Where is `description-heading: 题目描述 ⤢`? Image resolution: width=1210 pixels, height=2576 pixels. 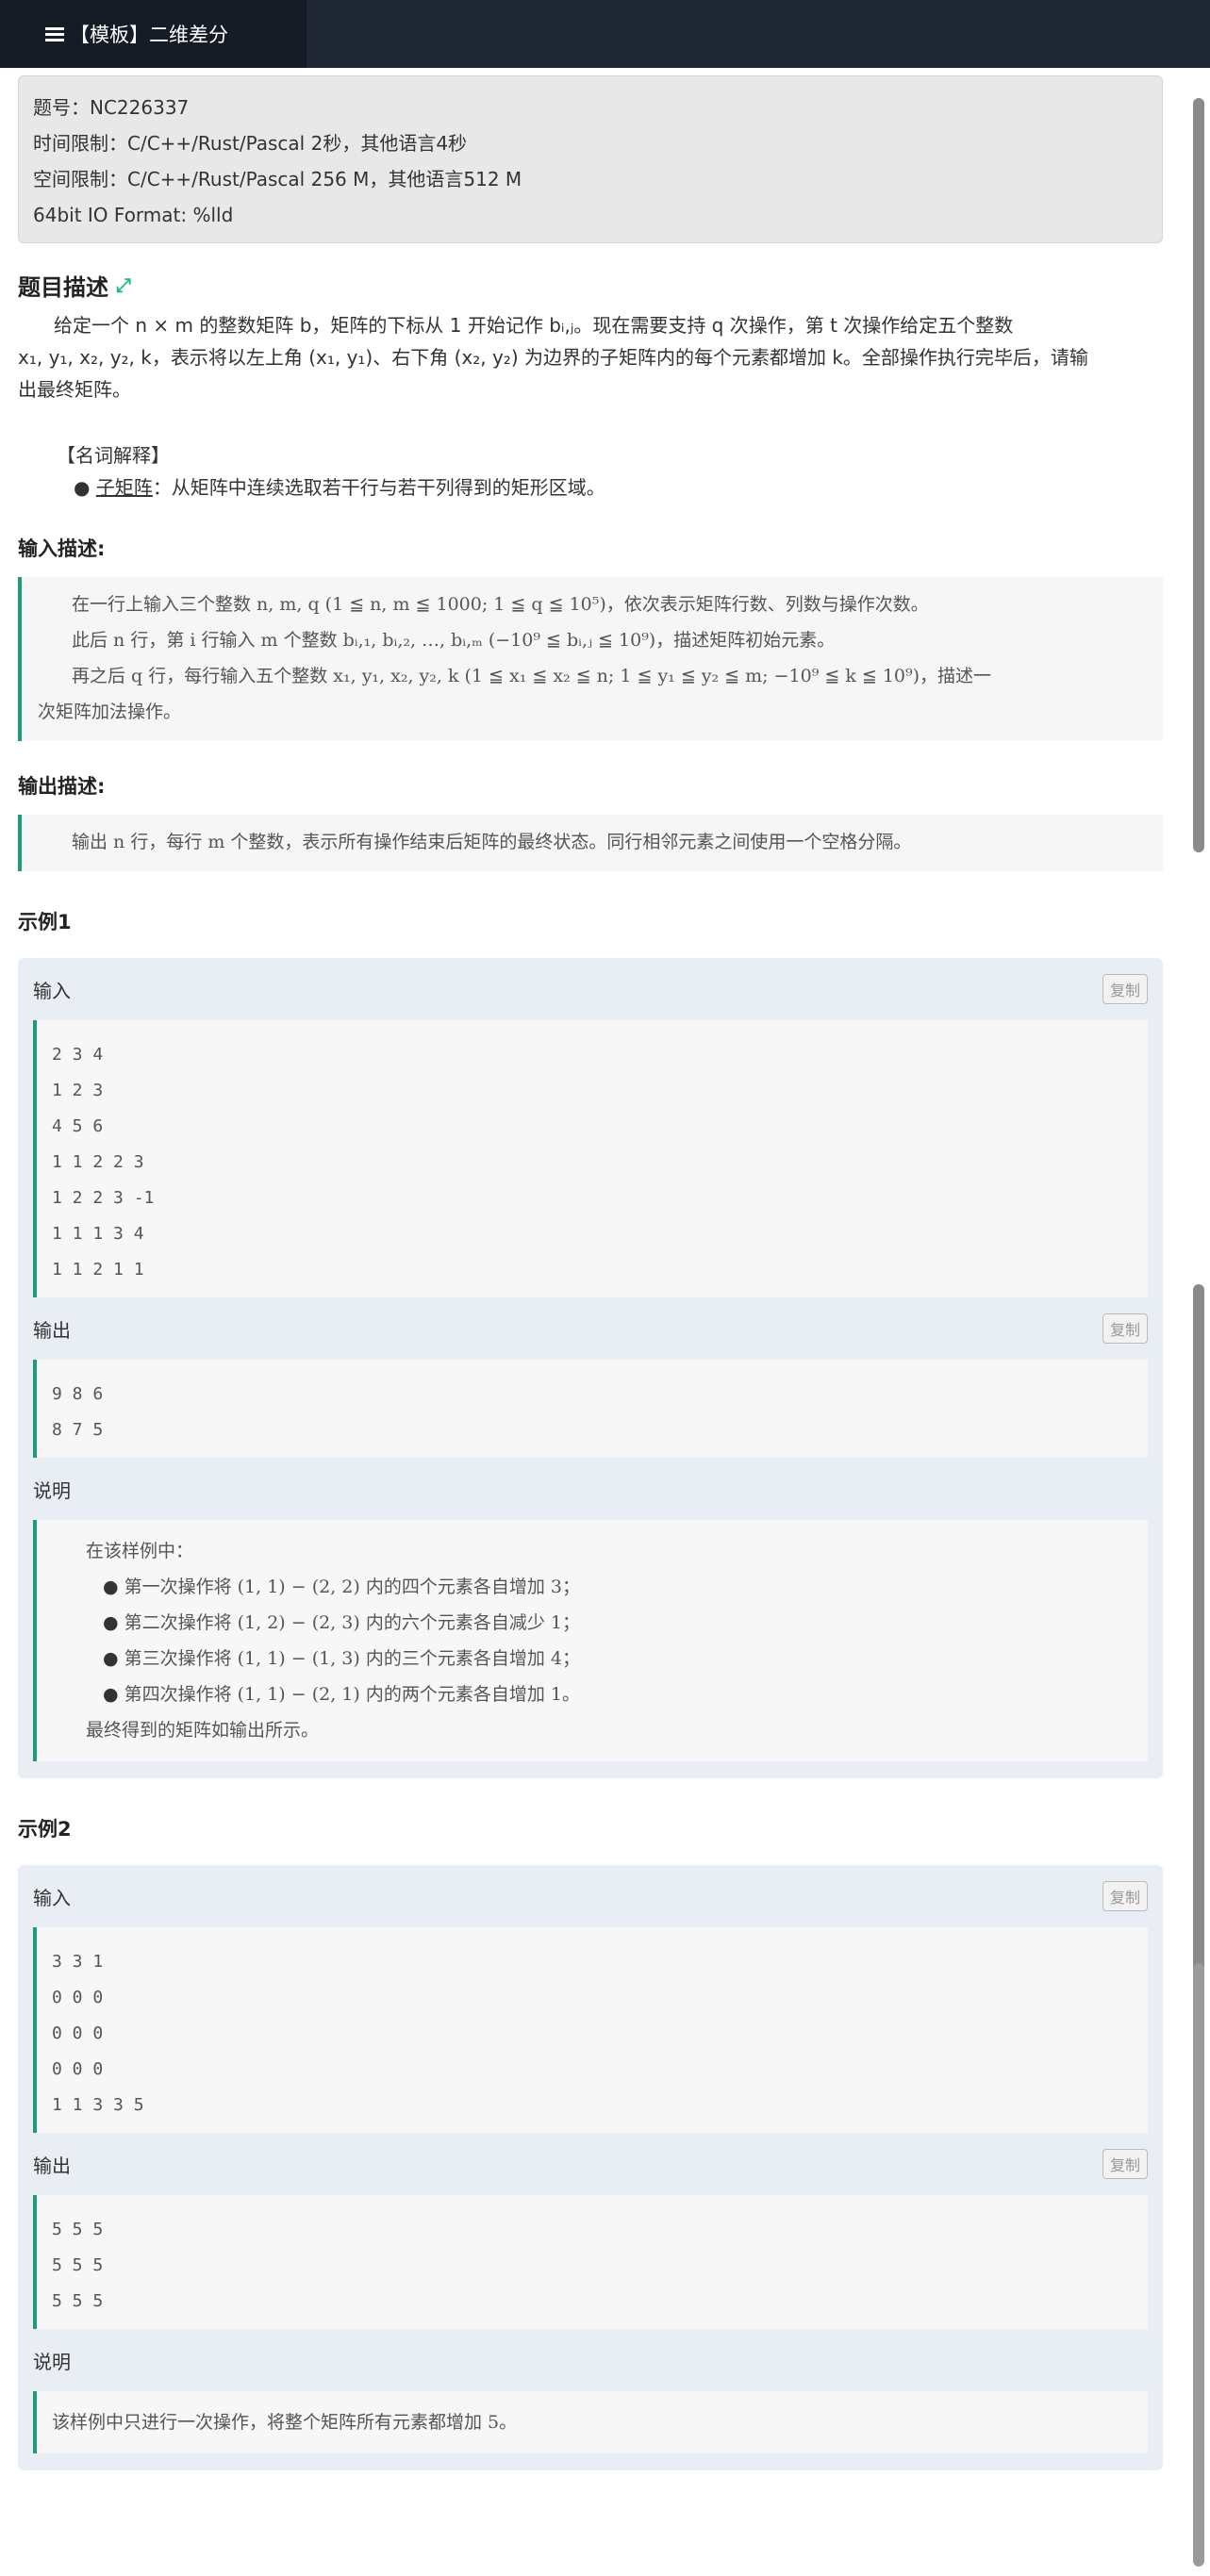
description-heading: 题目描述 ⤢ is located at coordinates (597, 285).